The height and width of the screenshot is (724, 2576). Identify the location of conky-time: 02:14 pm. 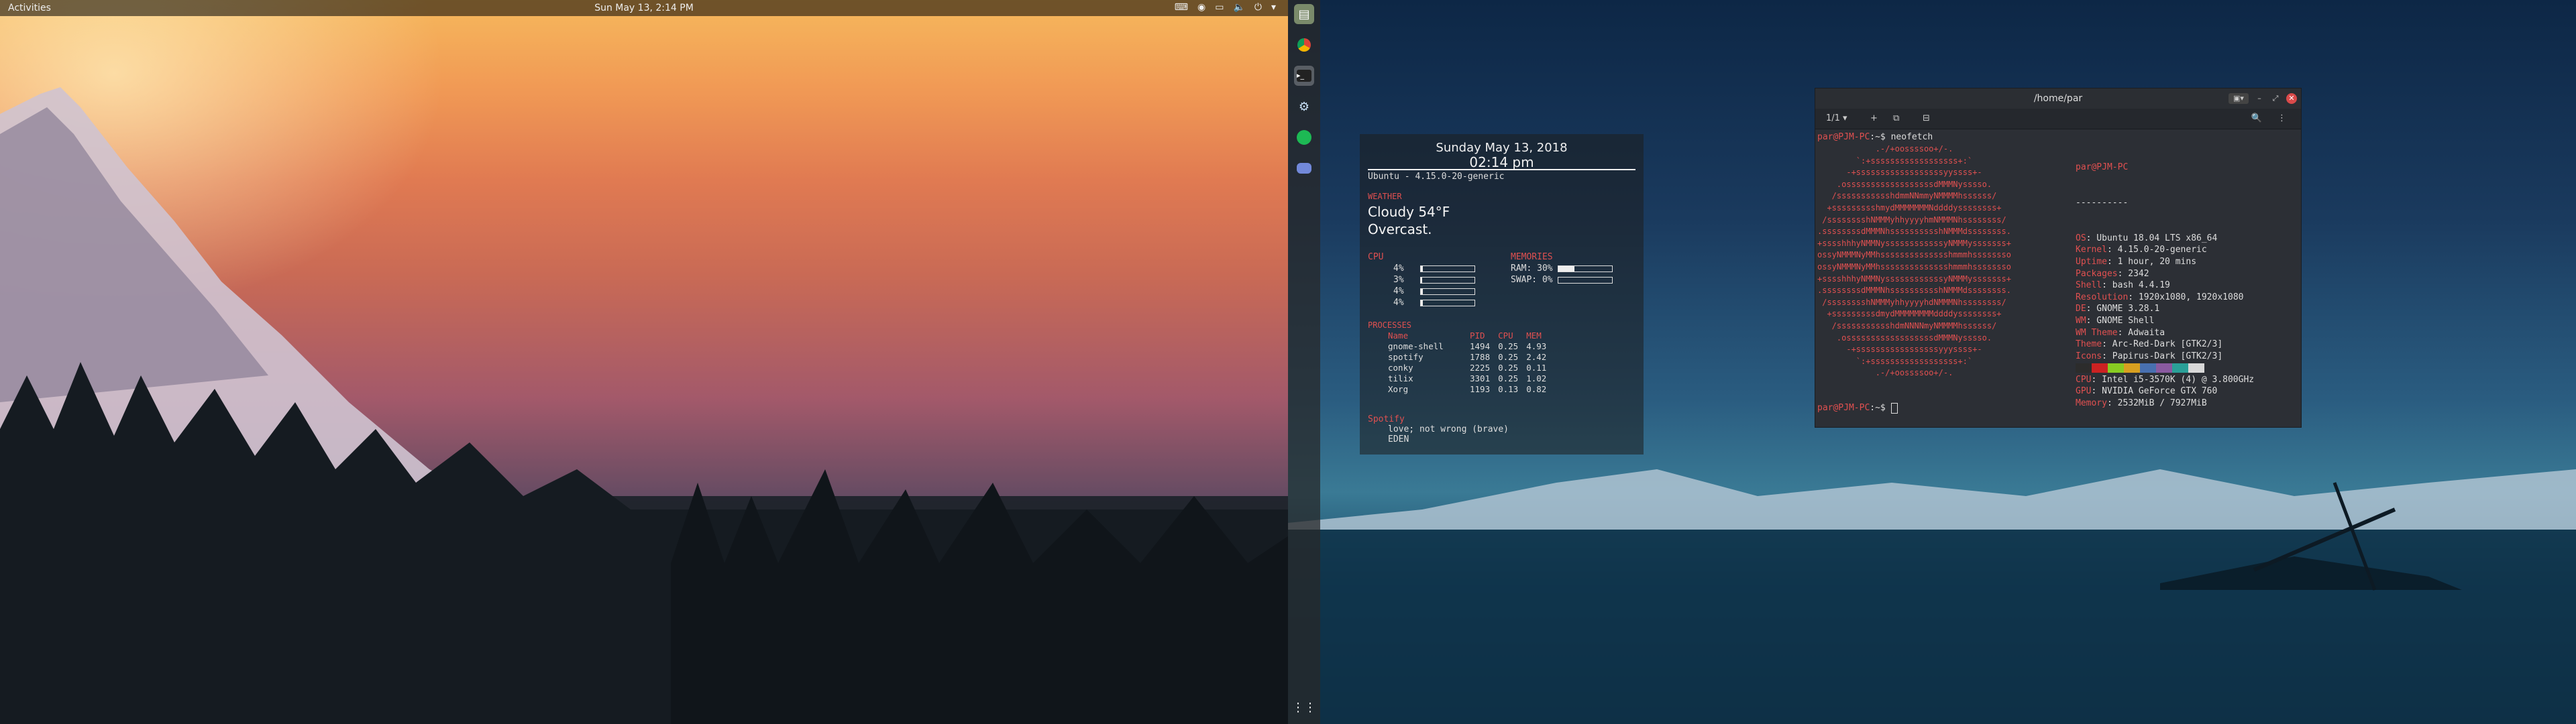
(1501, 162).